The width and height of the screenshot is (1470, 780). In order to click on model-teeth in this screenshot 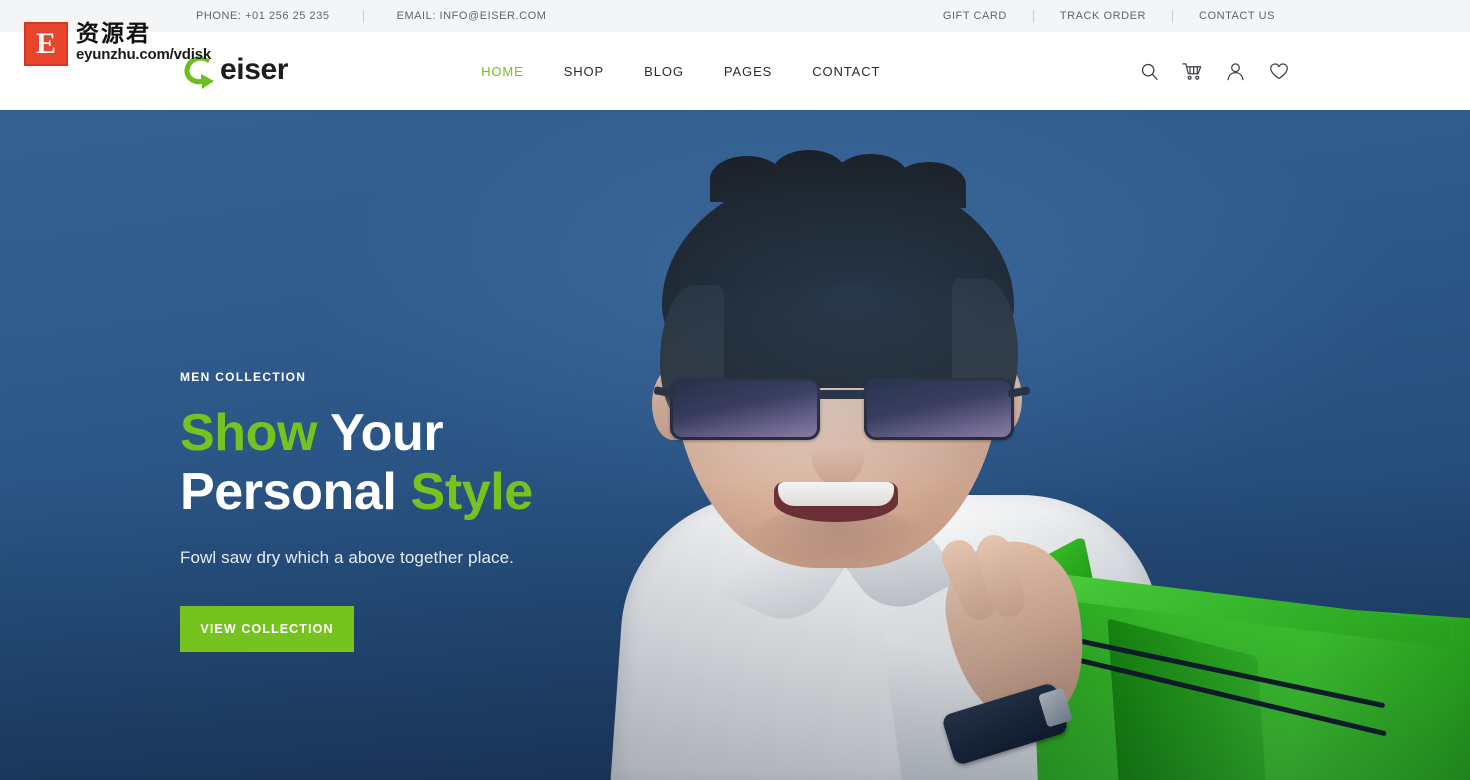, I will do `click(836, 494)`.